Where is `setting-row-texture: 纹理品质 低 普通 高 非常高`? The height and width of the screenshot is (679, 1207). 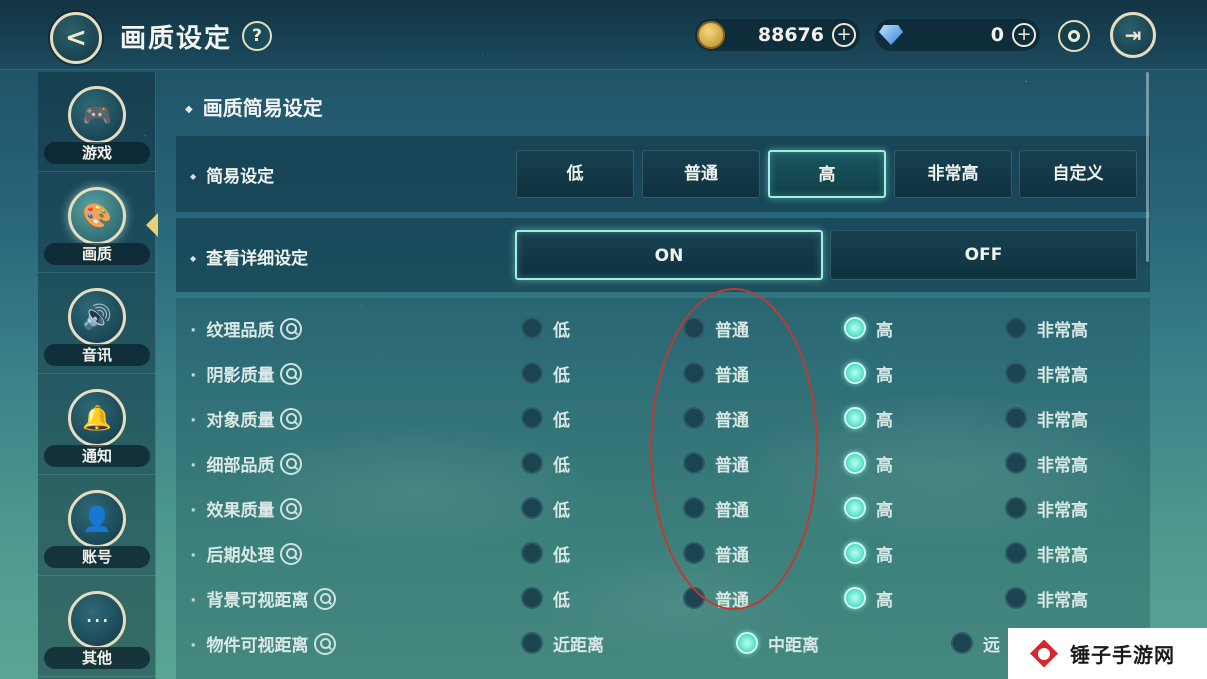
setting-row-texture: 纹理品质 低 普通 高 非常高 is located at coordinates (663, 328).